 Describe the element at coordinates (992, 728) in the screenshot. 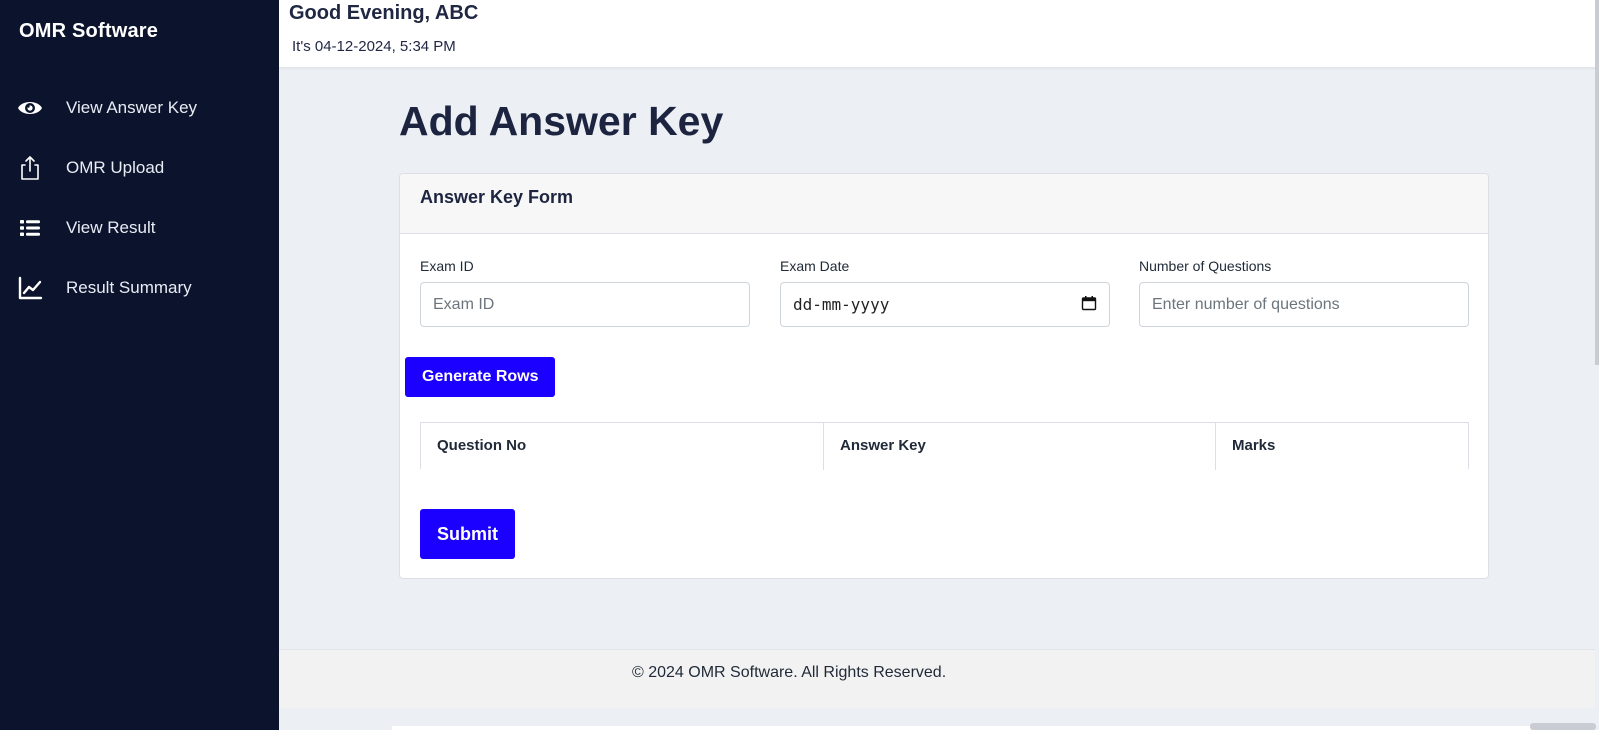

I see `bottom-strip` at that location.